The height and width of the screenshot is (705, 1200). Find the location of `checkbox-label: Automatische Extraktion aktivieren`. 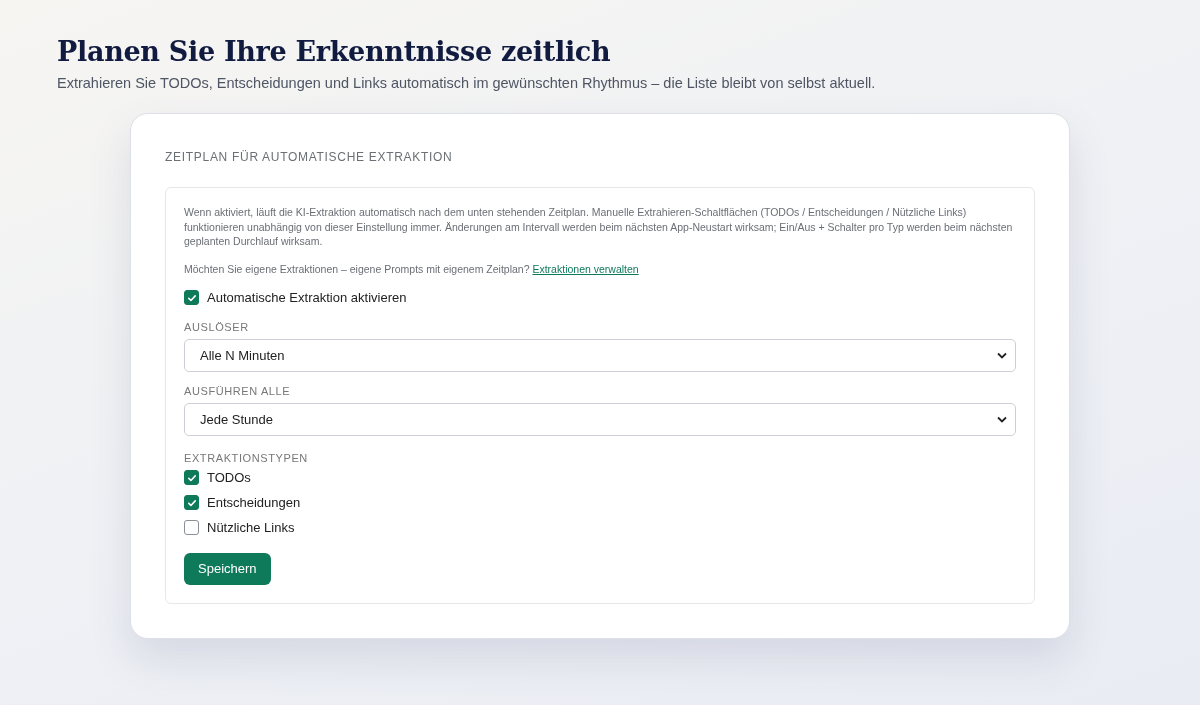

checkbox-label: Automatische Extraktion aktivieren is located at coordinates (307, 297).